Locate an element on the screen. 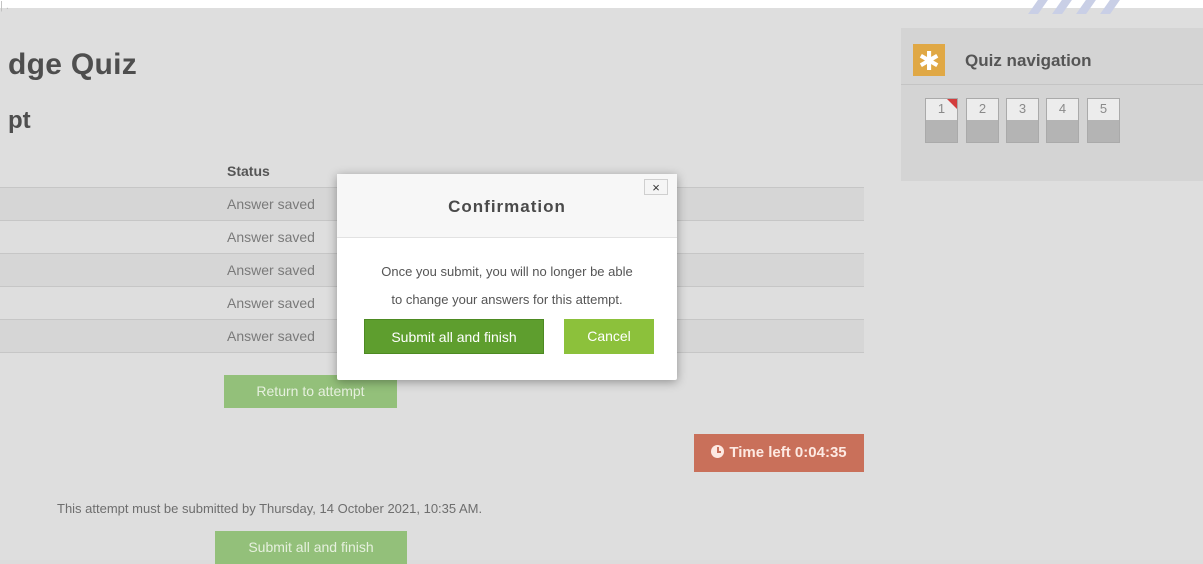 This screenshot has height=564, width=1203. top-strip: | . is located at coordinates (601, 7).